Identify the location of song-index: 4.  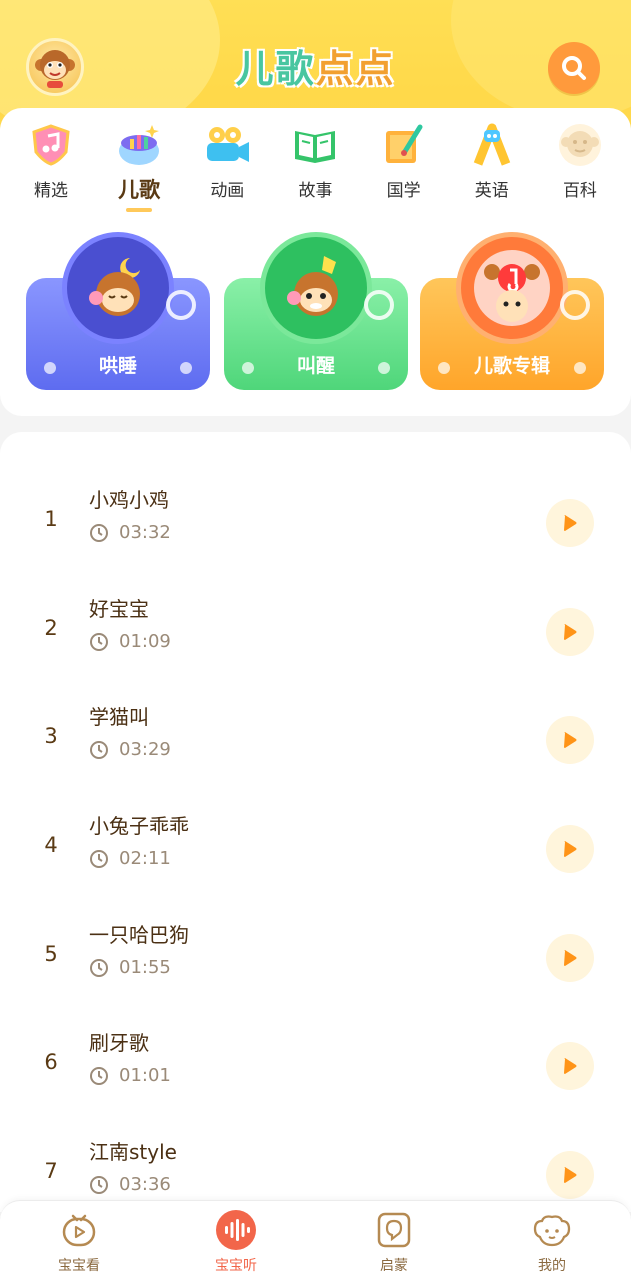
(51, 845).